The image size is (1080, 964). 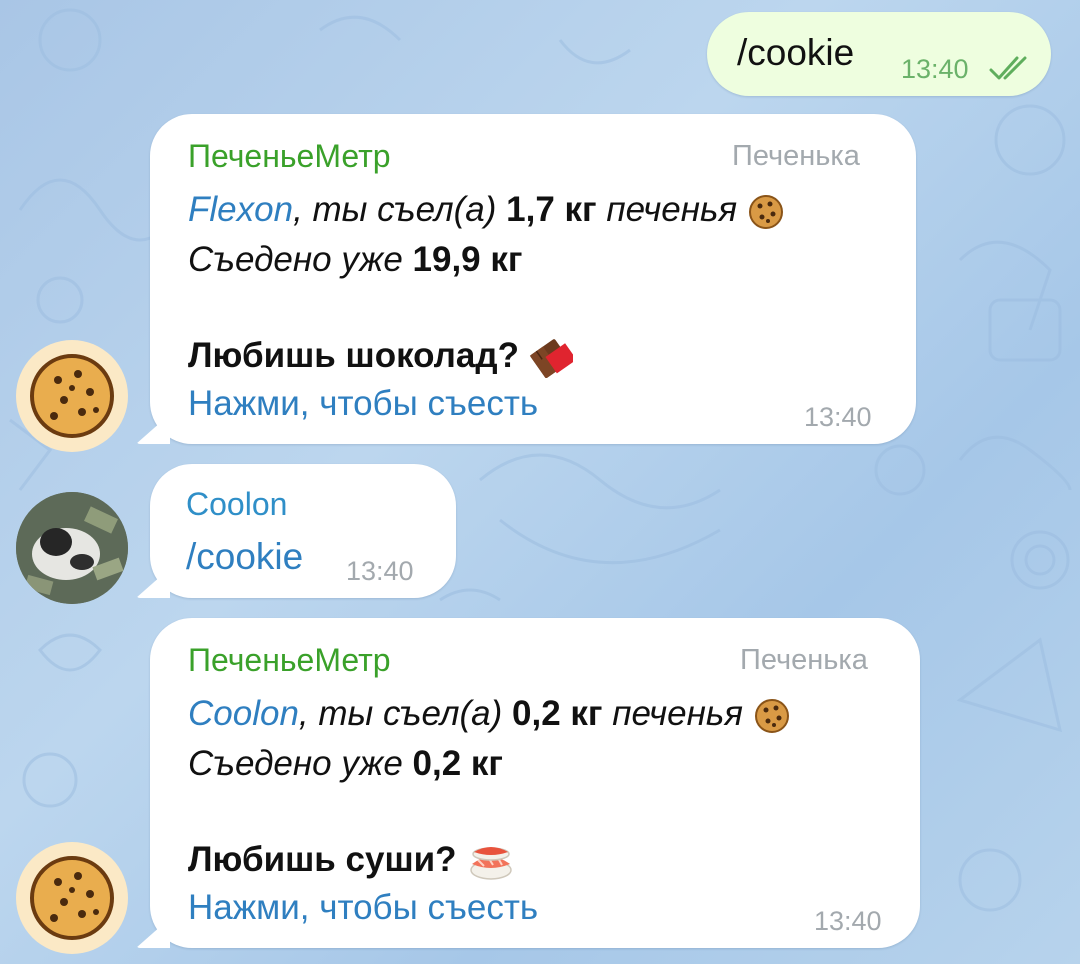 What do you see at coordinates (551, 358) in the screenshot?
I see `chocolate-bar-emoji` at bounding box center [551, 358].